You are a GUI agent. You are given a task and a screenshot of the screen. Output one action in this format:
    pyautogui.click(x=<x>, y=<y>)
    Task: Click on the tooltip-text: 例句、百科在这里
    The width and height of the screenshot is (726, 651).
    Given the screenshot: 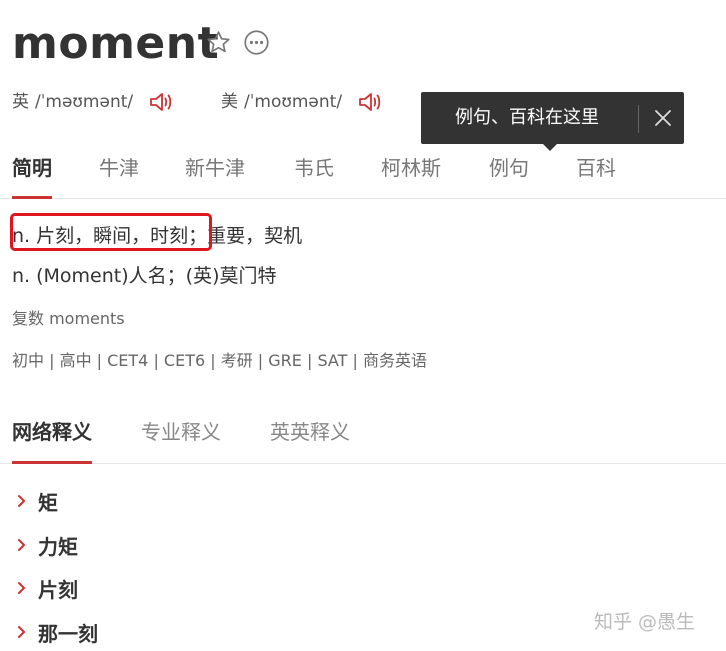 What is the action you would take?
    pyautogui.click(x=527, y=117)
    